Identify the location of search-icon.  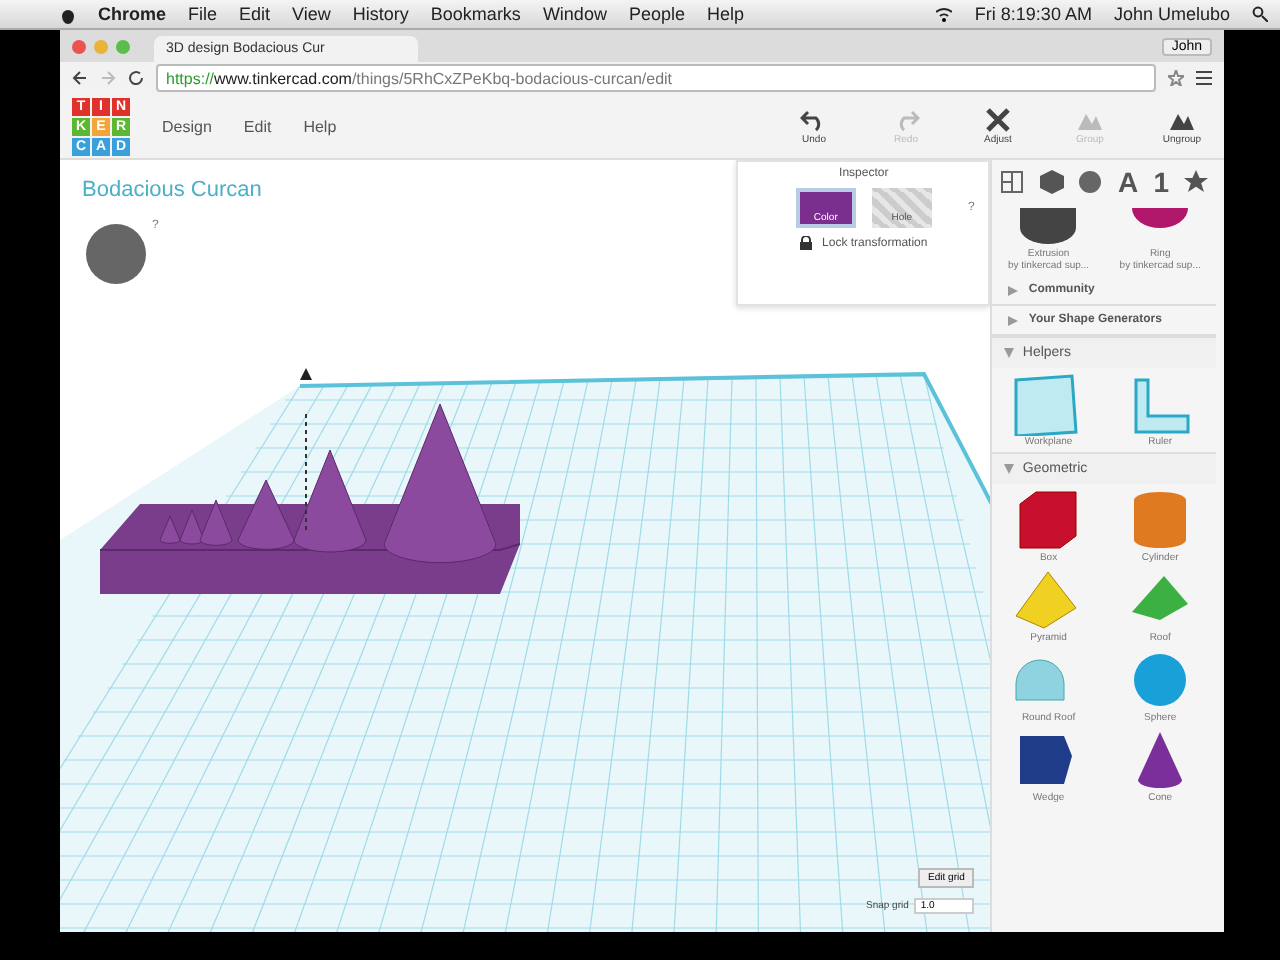
(1260, 14).